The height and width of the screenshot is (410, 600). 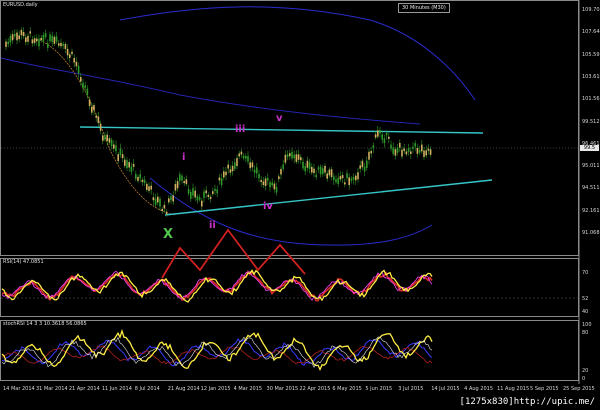 I want to click on time-tick-label: 6 May 2015, so click(x=347, y=389).